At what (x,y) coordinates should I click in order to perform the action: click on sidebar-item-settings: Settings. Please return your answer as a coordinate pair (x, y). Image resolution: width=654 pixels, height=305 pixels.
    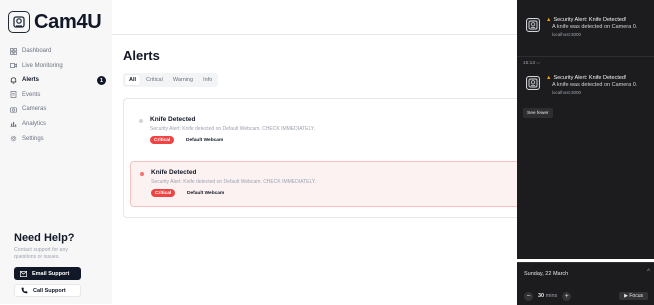
    Looking at the image, I should click on (58, 139).